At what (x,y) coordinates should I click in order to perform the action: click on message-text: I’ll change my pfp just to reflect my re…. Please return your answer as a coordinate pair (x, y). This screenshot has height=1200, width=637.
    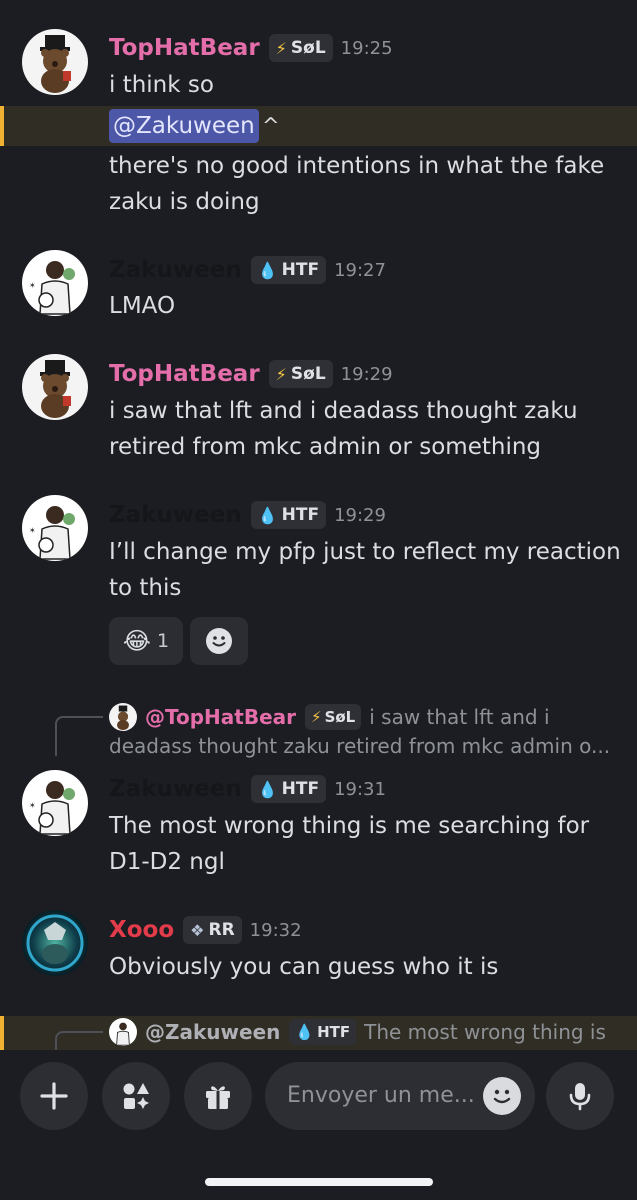
    Looking at the image, I should click on (365, 552).